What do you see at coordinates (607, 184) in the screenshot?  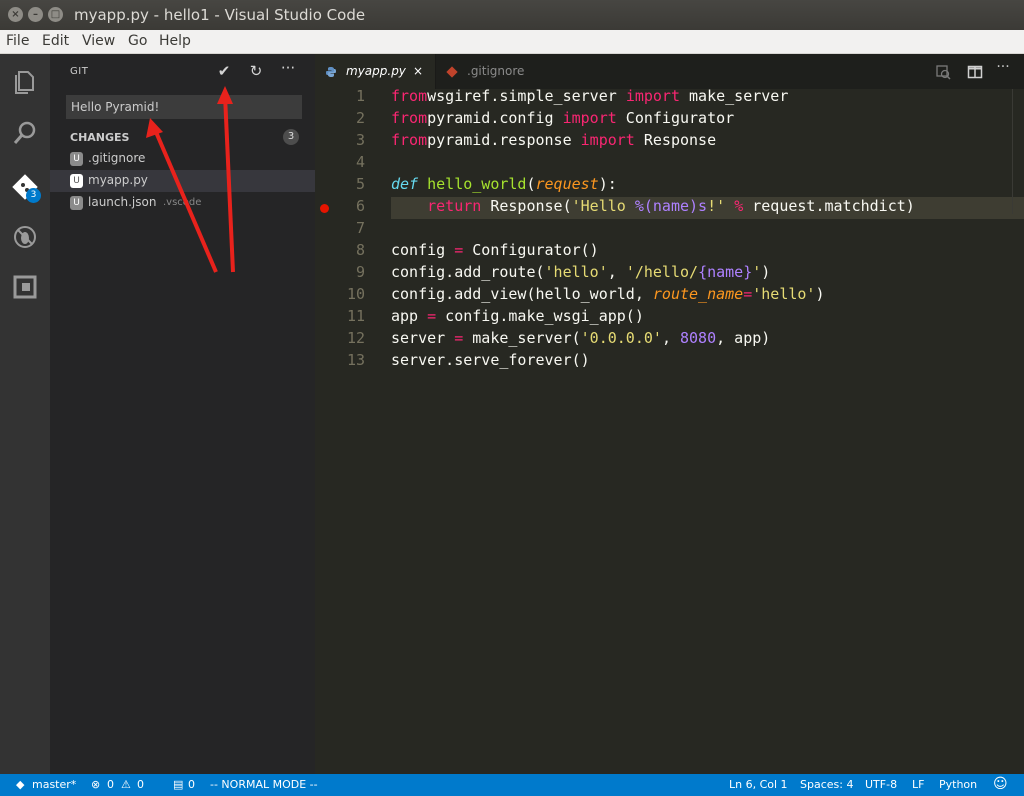 I see `code-token: ):` at bounding box center [607, 184].